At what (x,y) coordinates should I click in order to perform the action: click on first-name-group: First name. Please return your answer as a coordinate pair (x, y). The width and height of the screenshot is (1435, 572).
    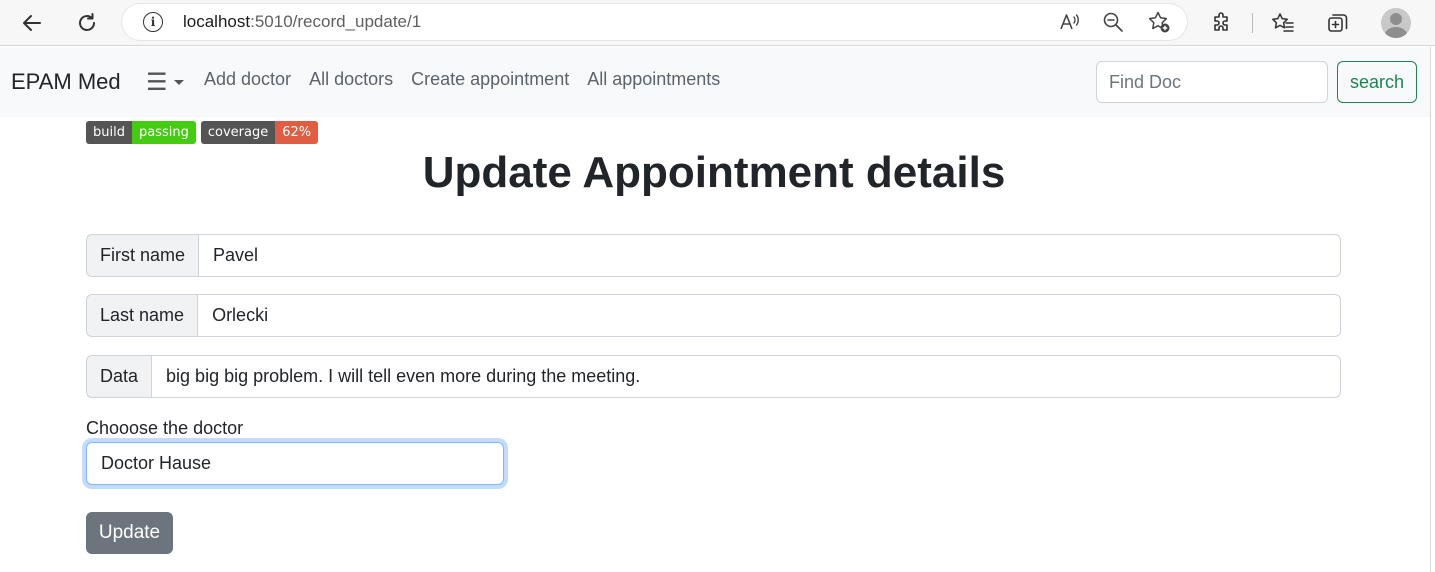
    Looking at the image, I should click on (713, 255).